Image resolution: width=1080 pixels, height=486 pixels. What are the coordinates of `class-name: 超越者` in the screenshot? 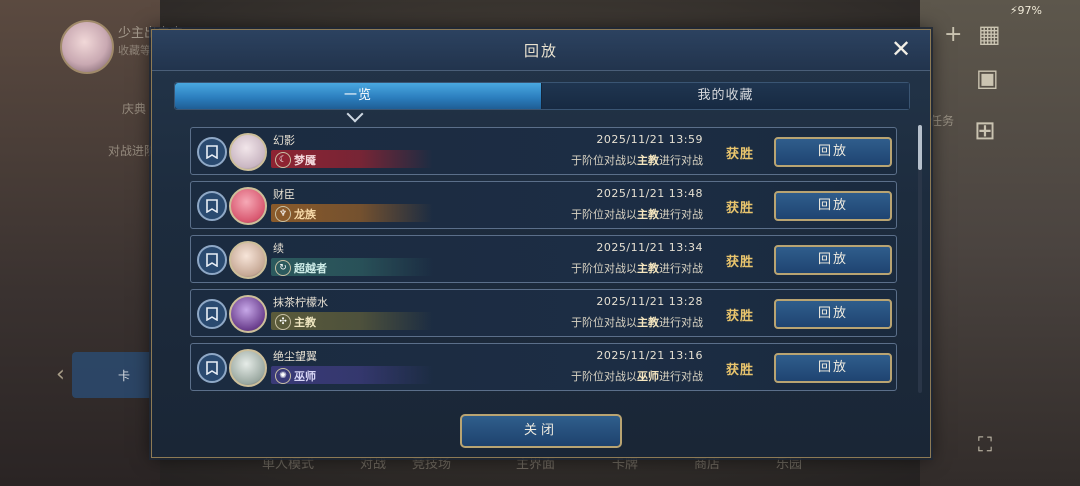 It's located at (310, 268).